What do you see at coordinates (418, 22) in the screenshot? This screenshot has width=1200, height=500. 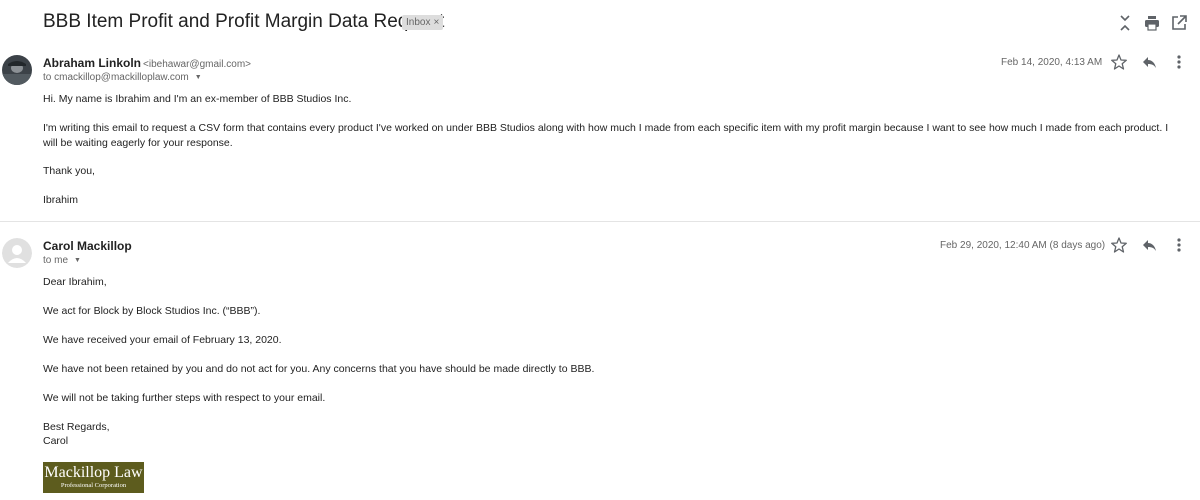 I see `inbox-label-text: Inbox` at bounding box center [418, 22].